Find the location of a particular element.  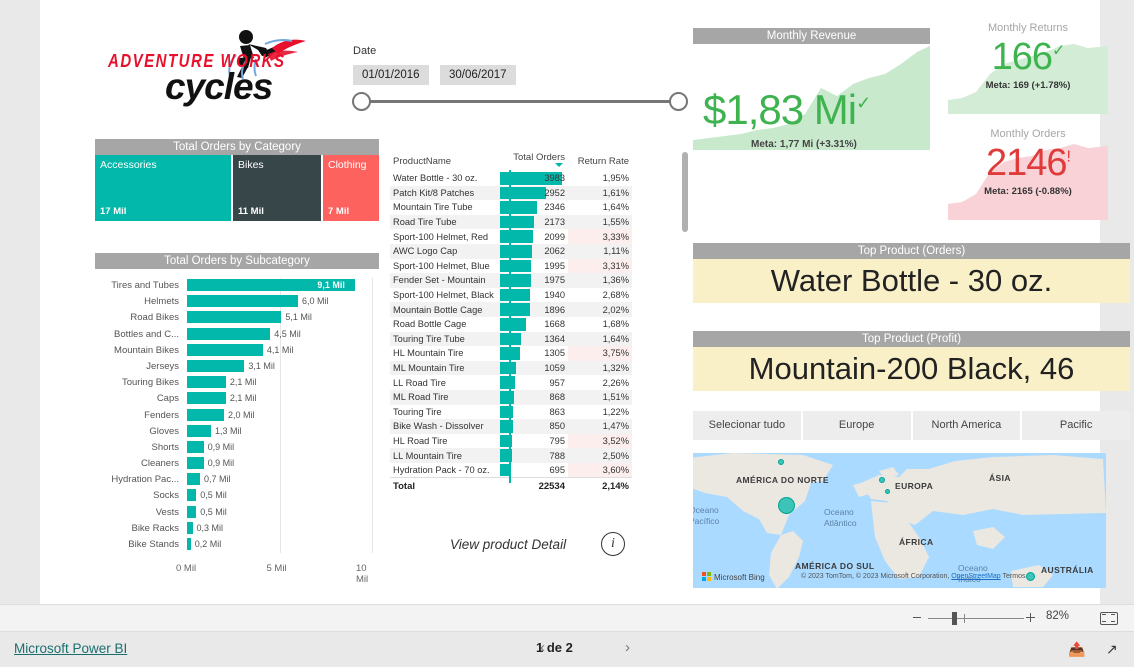

bar-chart-row: Helmets 6,0 Mil is located at coordinates (237, 302).